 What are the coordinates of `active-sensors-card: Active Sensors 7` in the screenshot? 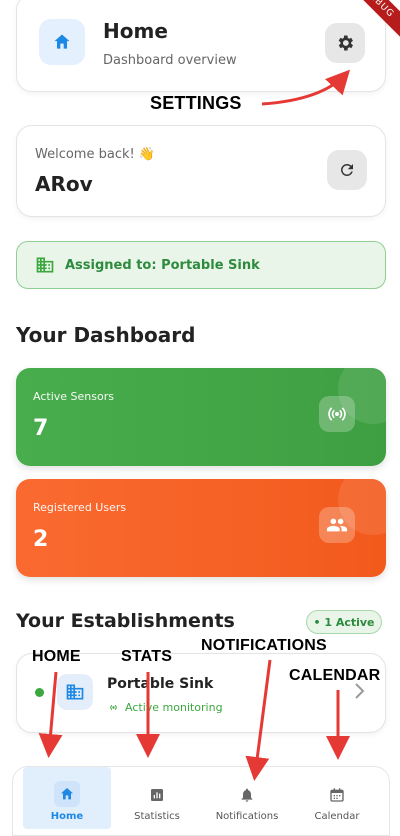 It's located at (201, 417).